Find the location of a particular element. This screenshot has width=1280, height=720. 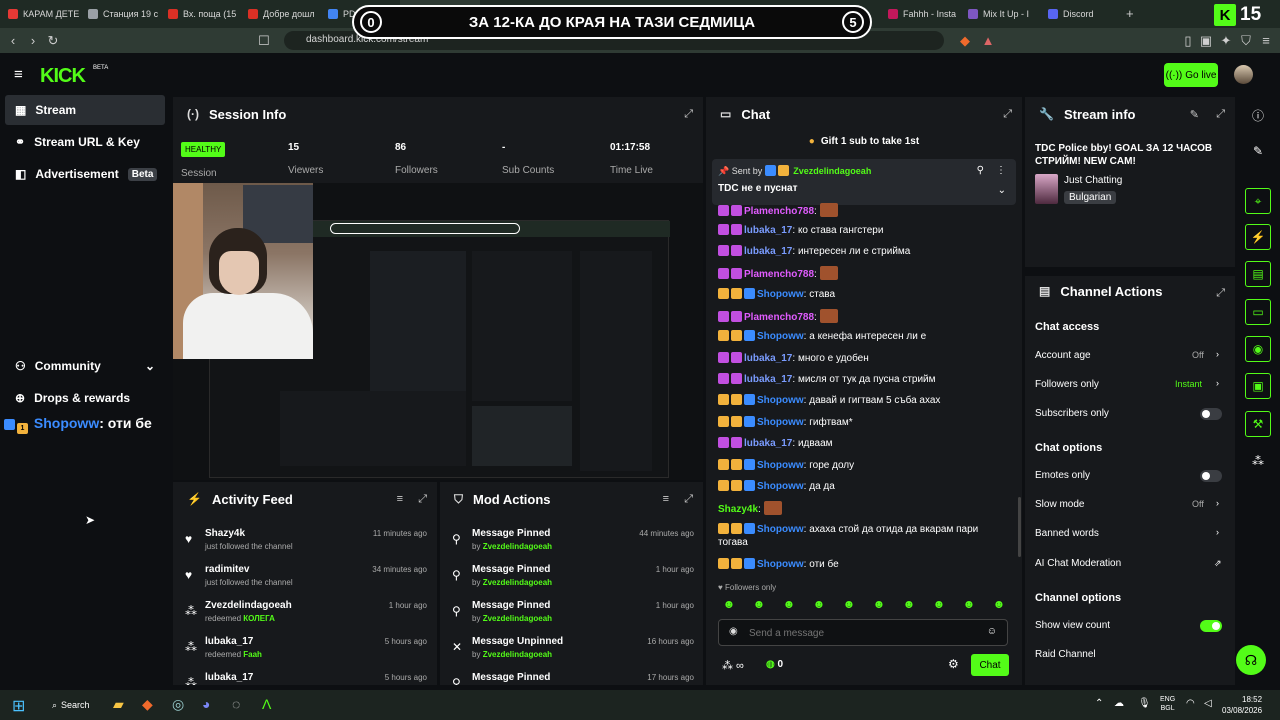

file-explorer-icon: ▰ is located at coordinates (118, 704).